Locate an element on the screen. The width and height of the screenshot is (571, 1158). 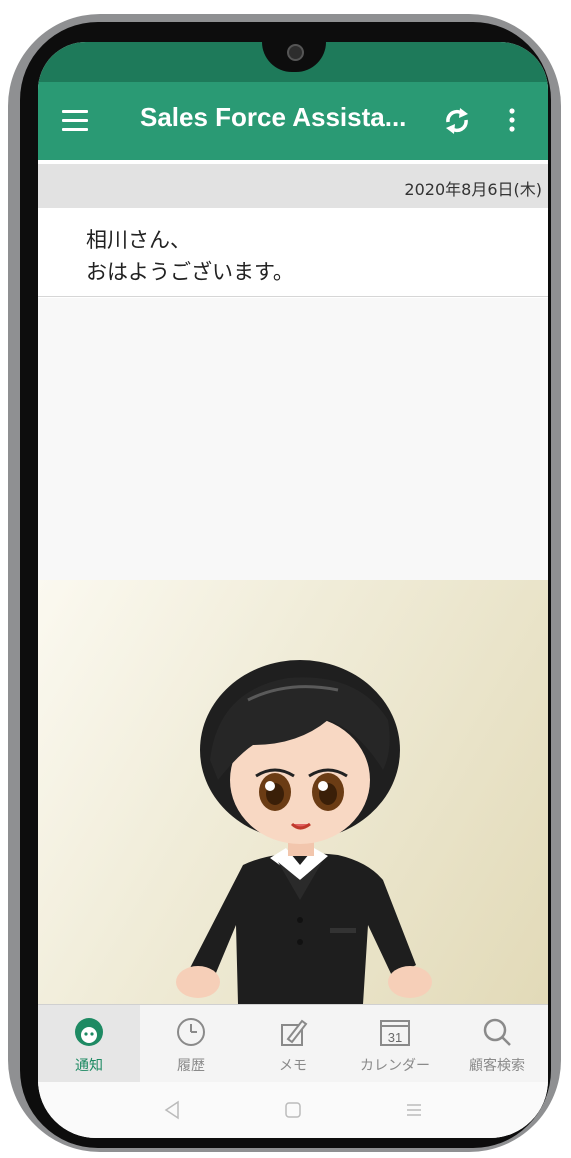
nav-label: メモ is located at coordinates (293, 1066).